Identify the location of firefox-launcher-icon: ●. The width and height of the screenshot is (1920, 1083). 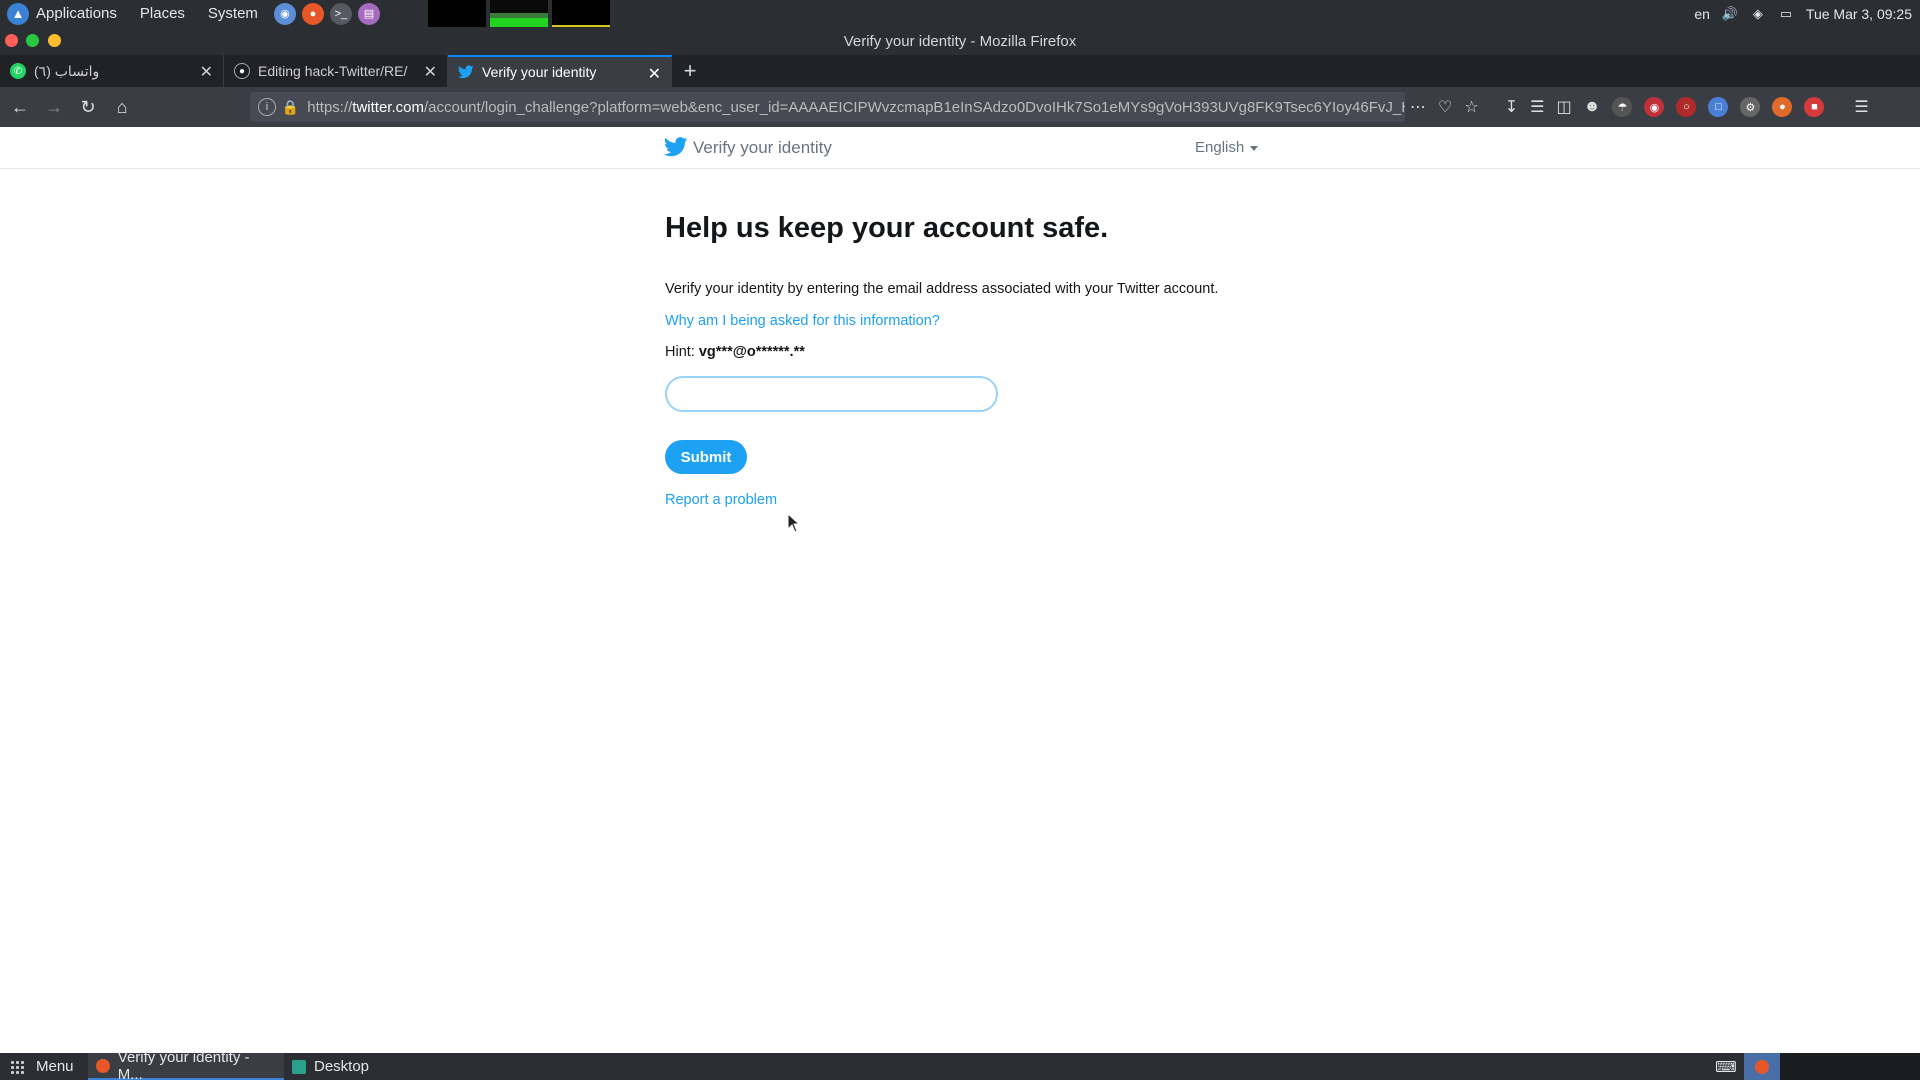
(312, 13).